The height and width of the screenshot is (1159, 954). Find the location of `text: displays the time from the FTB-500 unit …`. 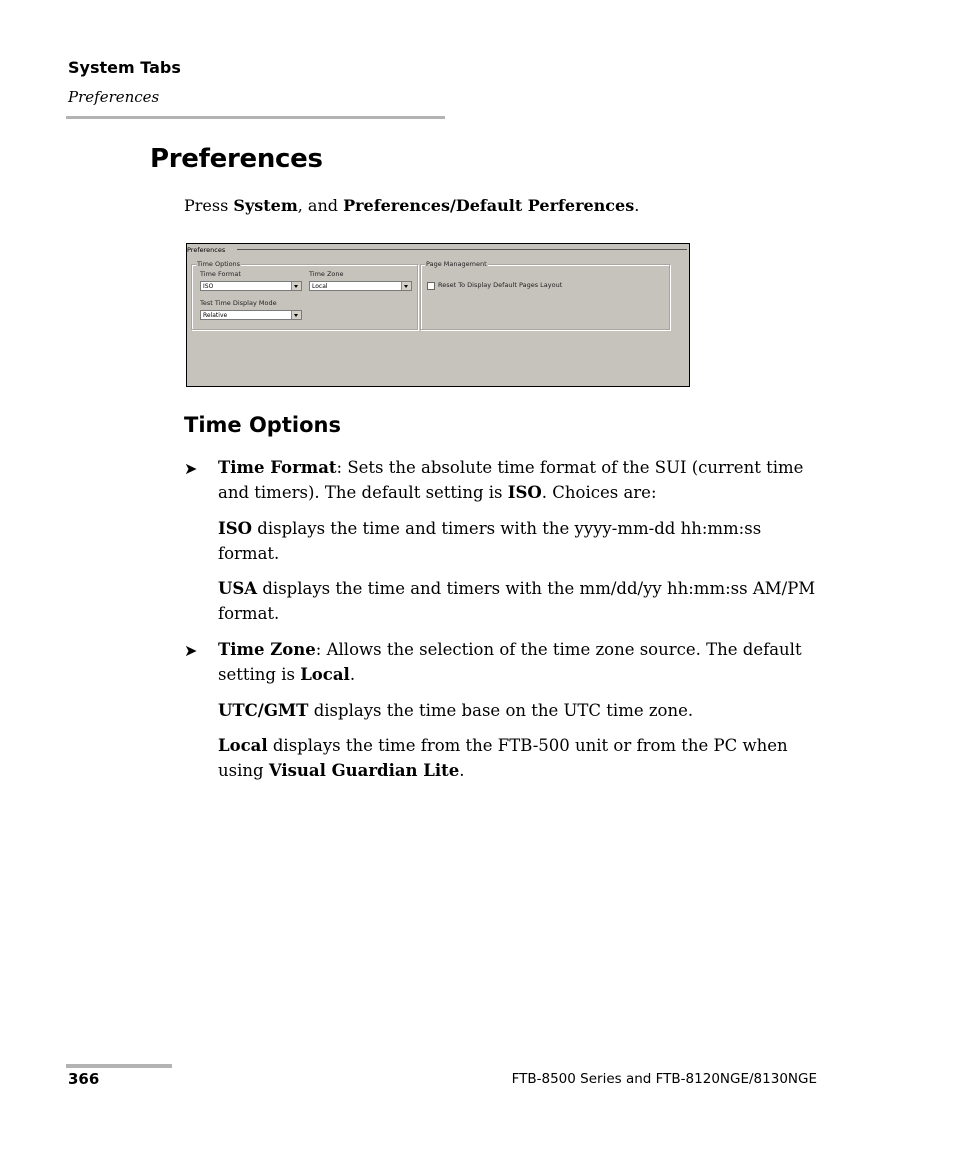

text: displays the time from the FTB-500 unit … is located at coordinates (527, 745).